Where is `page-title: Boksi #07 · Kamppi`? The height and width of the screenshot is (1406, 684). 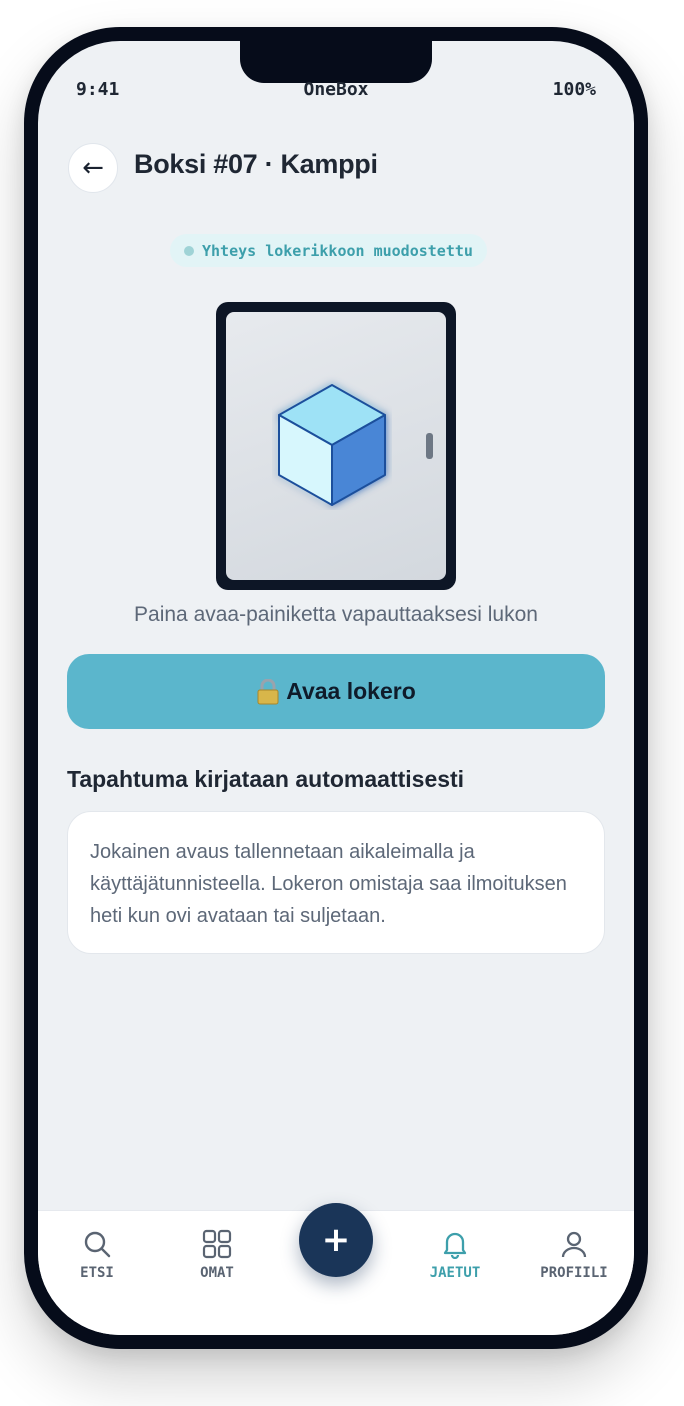
page-title: Boksi #07 · Kamppi is located at coordinates (256, 164).